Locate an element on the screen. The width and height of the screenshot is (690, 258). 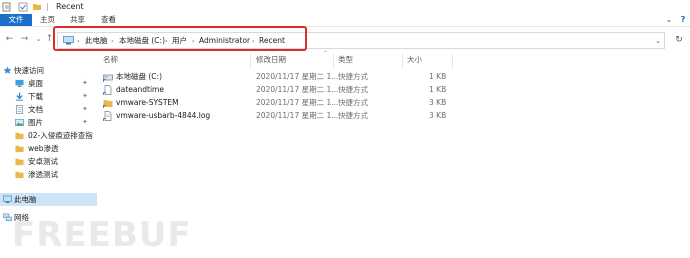
sidebar-item-folder-01: 02-入侵痕迹排查指 is located at coordinates (48, 135).